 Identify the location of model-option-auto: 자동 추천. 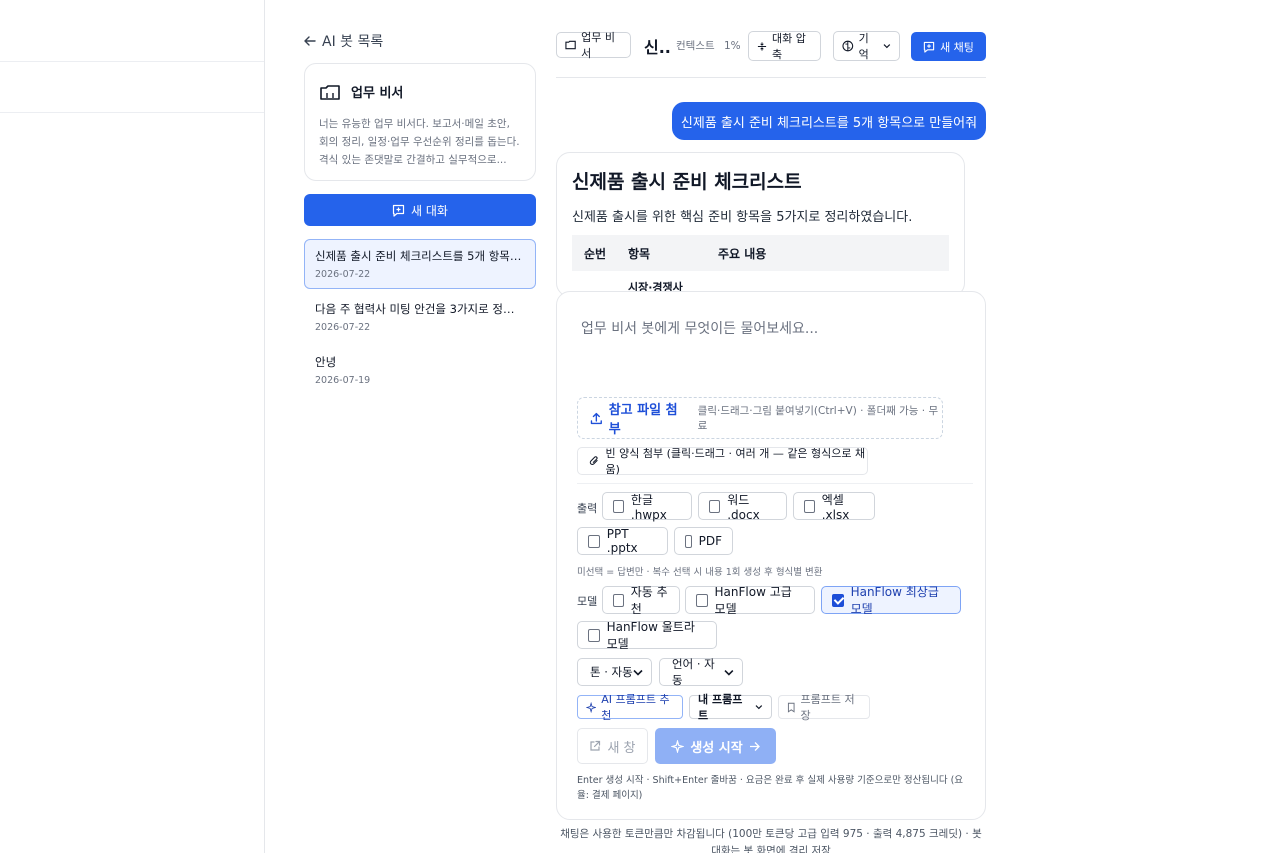
(641, 600).